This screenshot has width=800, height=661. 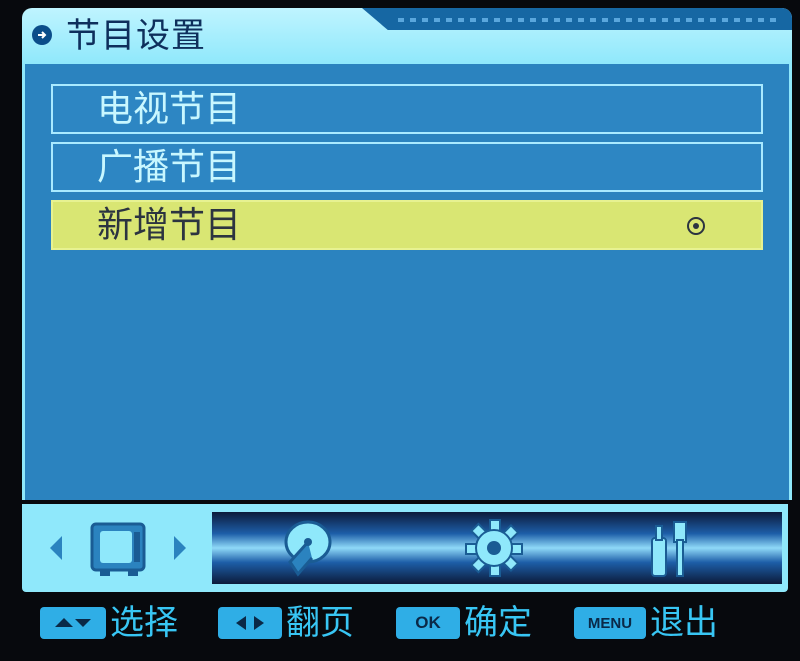 I want to click on help-page: 翻页, so click(x=286, y=623).